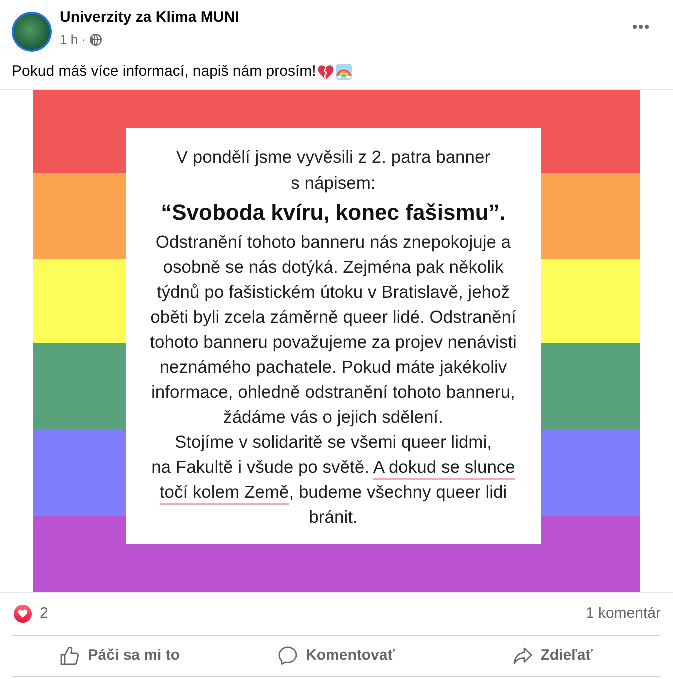 The height and width of the screenshot is (679, 673). I want to click on comment-count: 1 komentár, so click(623, 614).